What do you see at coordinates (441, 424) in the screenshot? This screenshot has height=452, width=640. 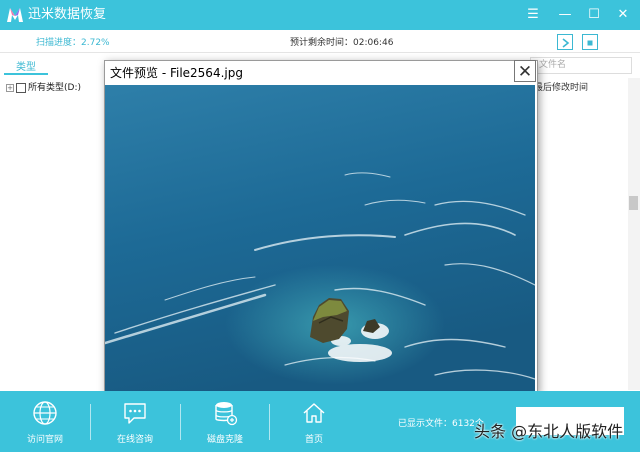 I see `shown-files-count: 已显示文件：6132个` at bounding box center [441, 424].